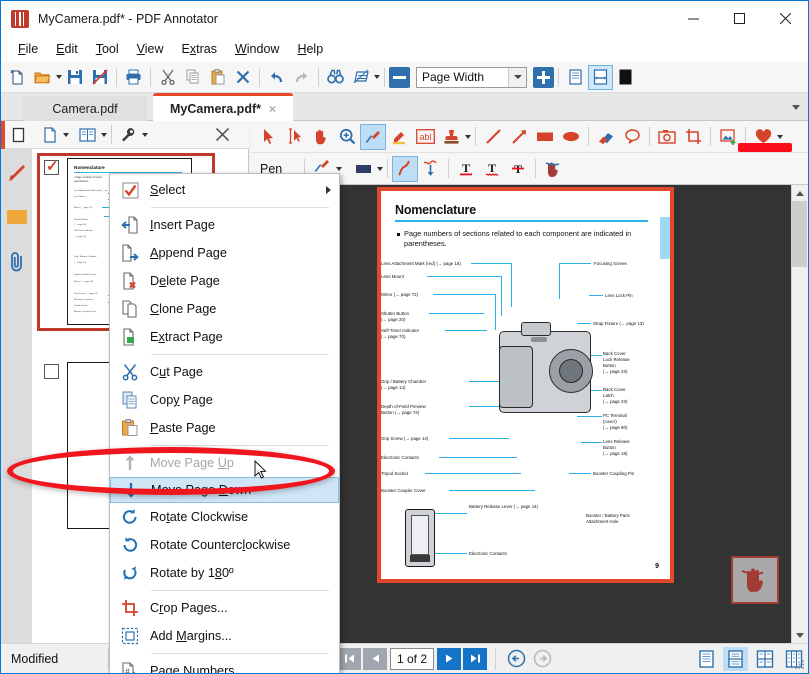 The width and height of the screenshot is (809, 674). Describe the element at coordinates (571, 137) in the screenshot. I see `ellipse-tool-button` at that location.